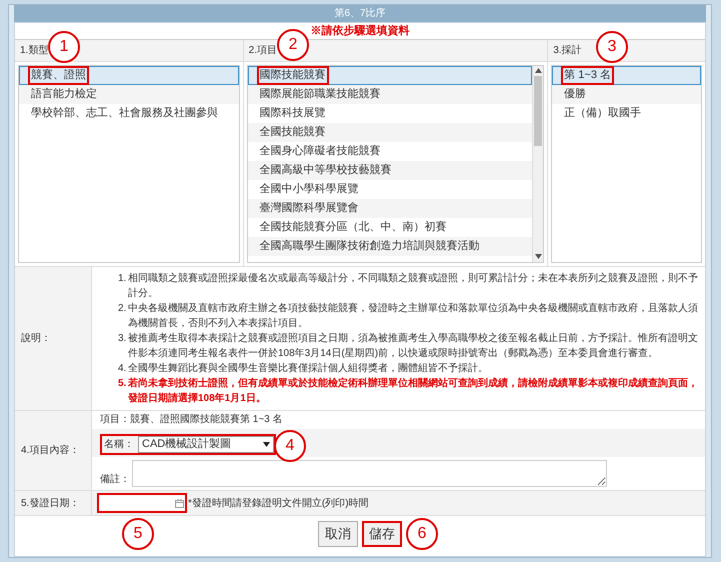  I want to click on item-label: 優勝, so click(575, 94).